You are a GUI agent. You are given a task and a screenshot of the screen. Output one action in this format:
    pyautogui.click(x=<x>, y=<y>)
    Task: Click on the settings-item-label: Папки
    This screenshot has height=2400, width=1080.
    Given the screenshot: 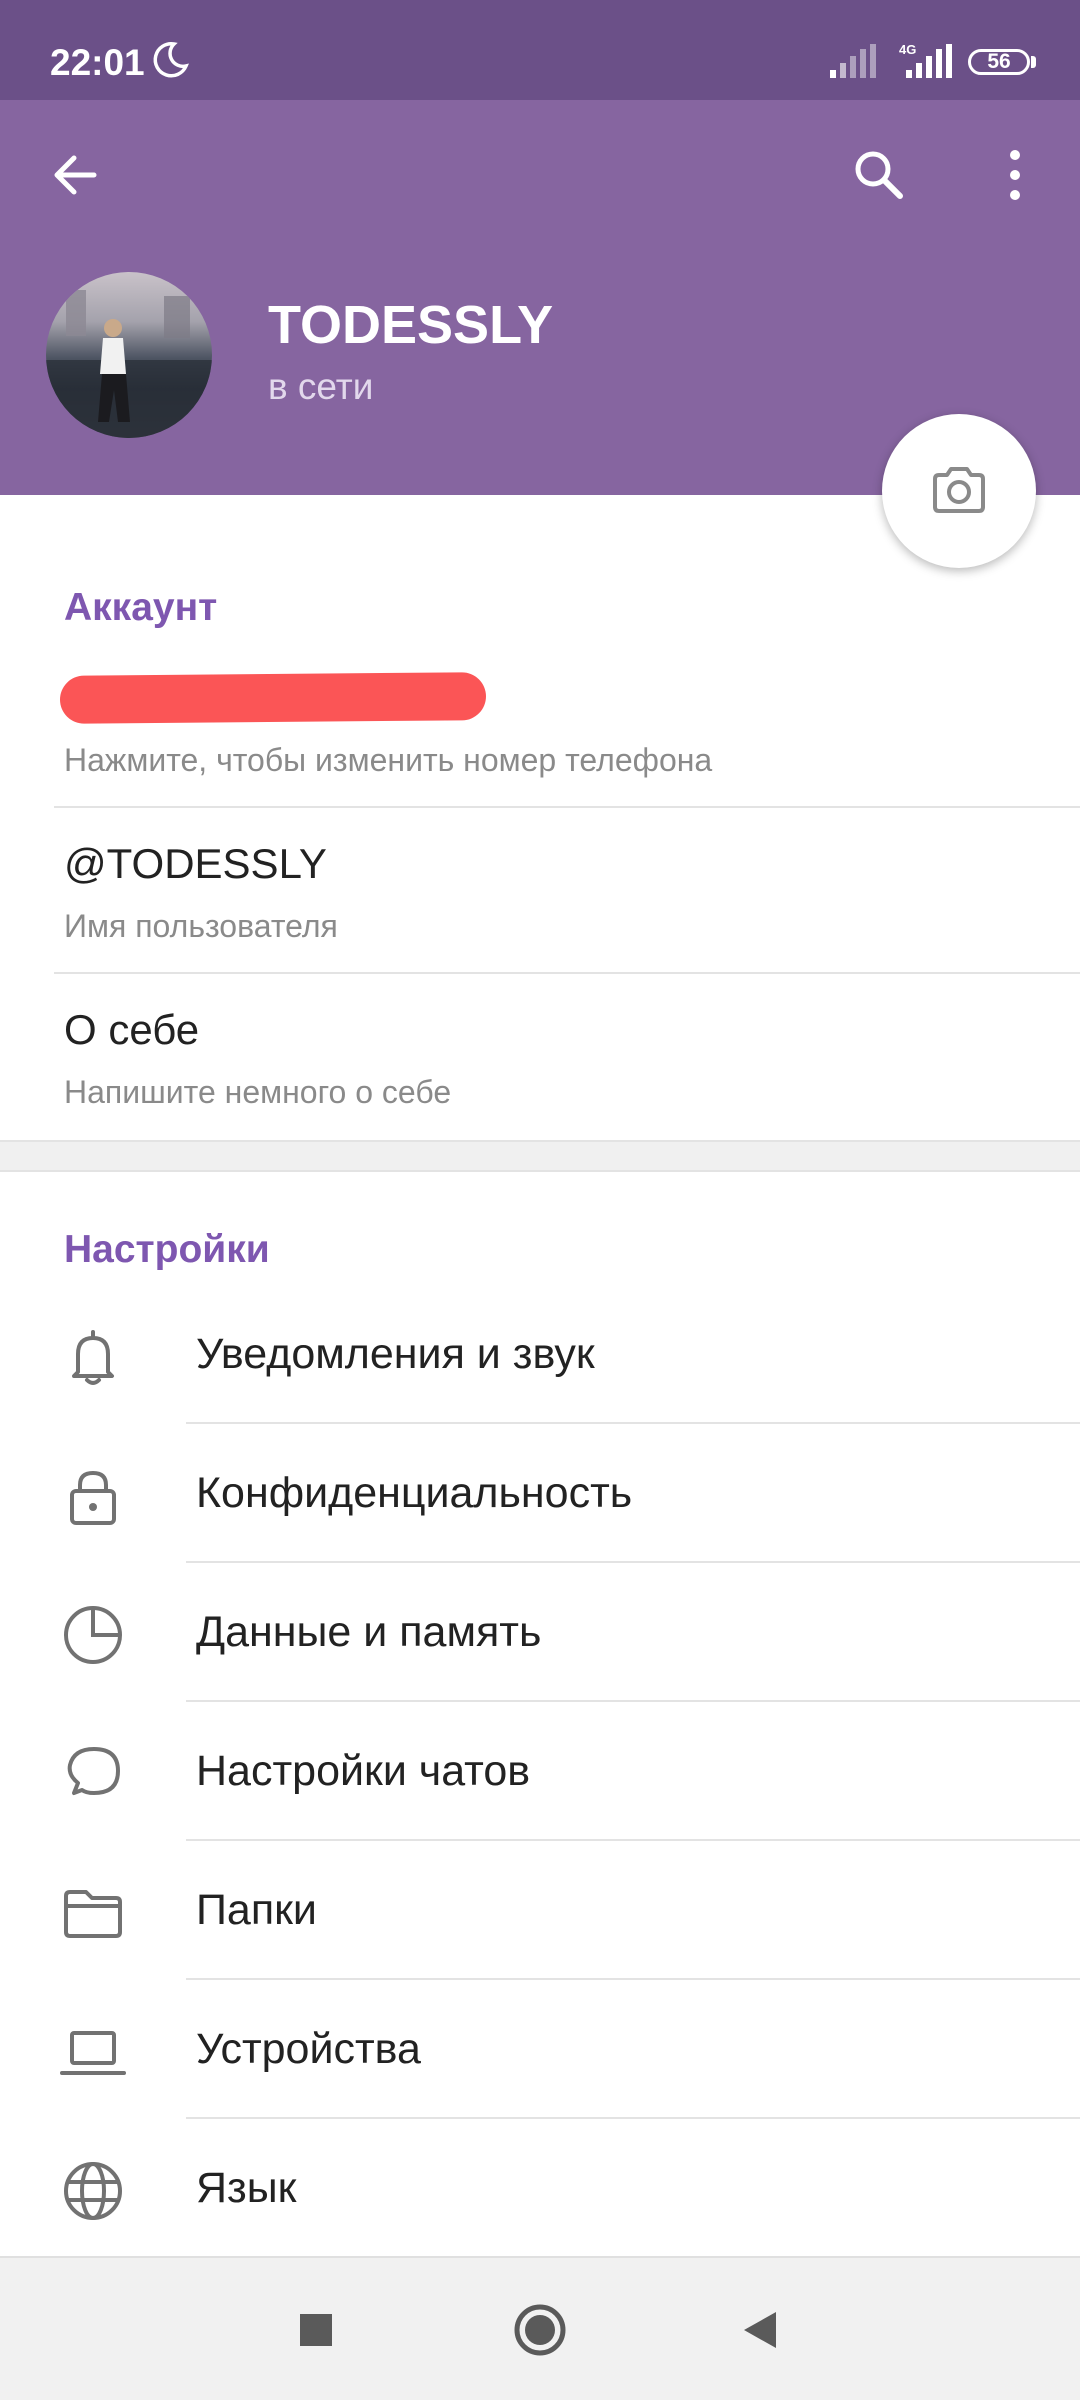 What is the action you would take?
    pyautogui.click(x=256, y=1910)
    